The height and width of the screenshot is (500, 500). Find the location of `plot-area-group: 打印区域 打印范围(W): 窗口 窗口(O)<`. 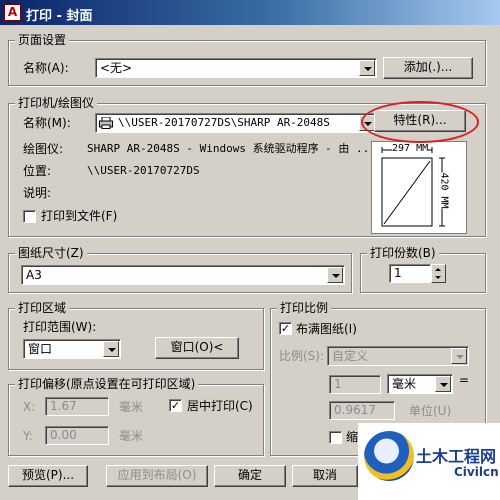

plot-area-group: 打印区域 打印范围(W): 窗口 窗口(O)< is located at coordinates (136, 335).